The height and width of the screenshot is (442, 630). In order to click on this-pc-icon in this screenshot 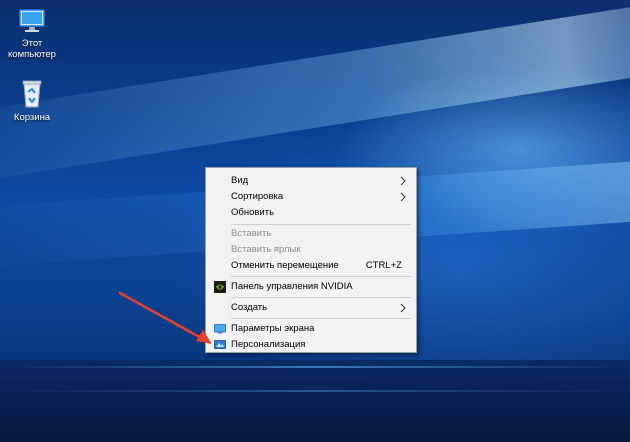, I will do `click(32, 20)`.